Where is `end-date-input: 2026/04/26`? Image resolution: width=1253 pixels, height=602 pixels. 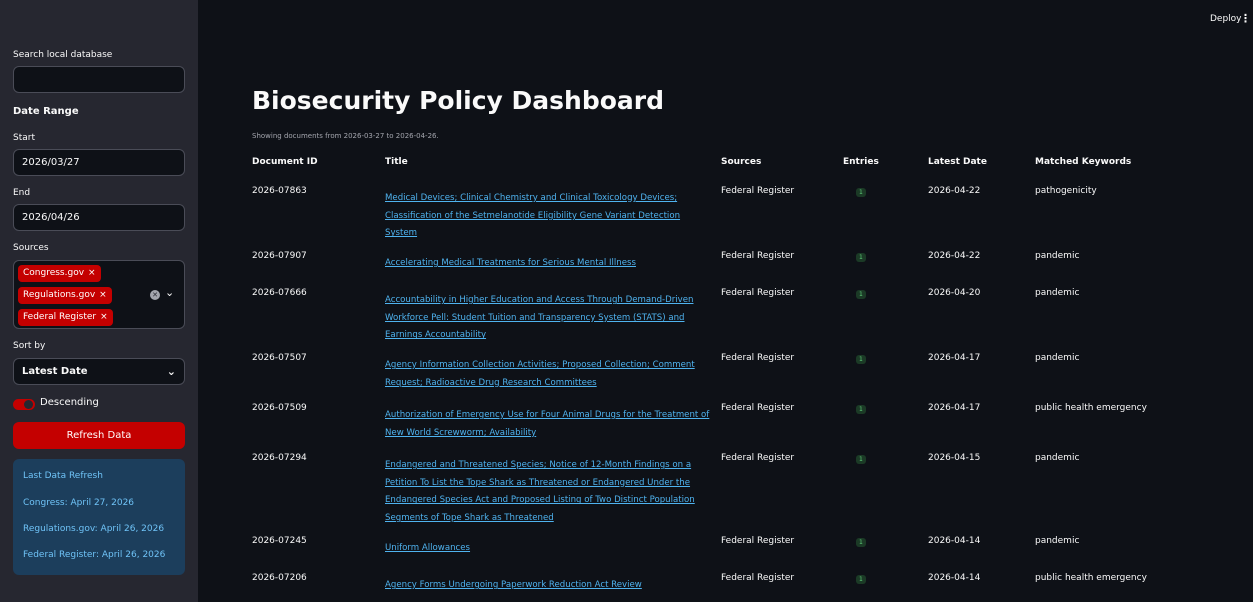
end-date-input: 2026/04/26 is located at coordinates (99, 217).